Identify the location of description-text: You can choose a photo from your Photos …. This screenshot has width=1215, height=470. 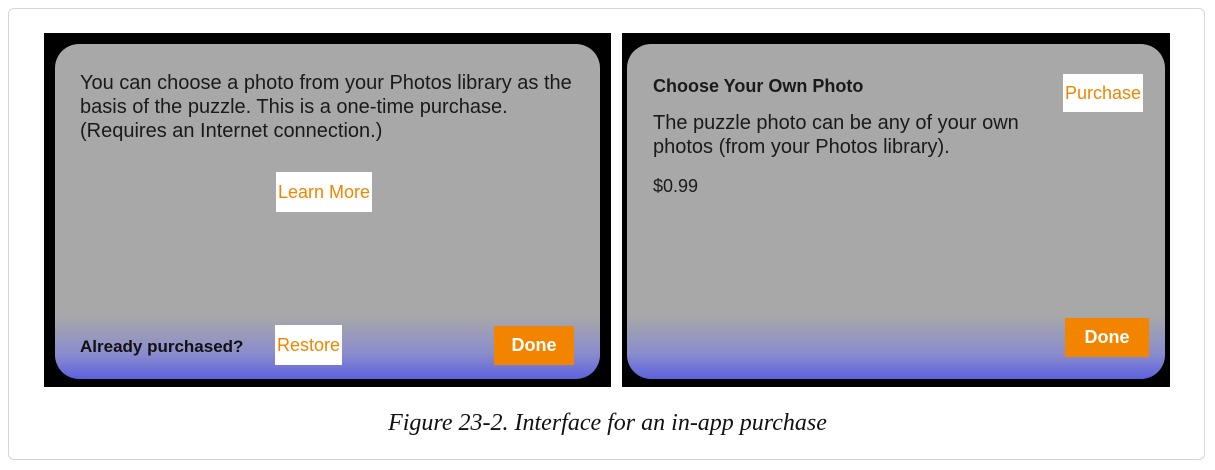
(326, 107).